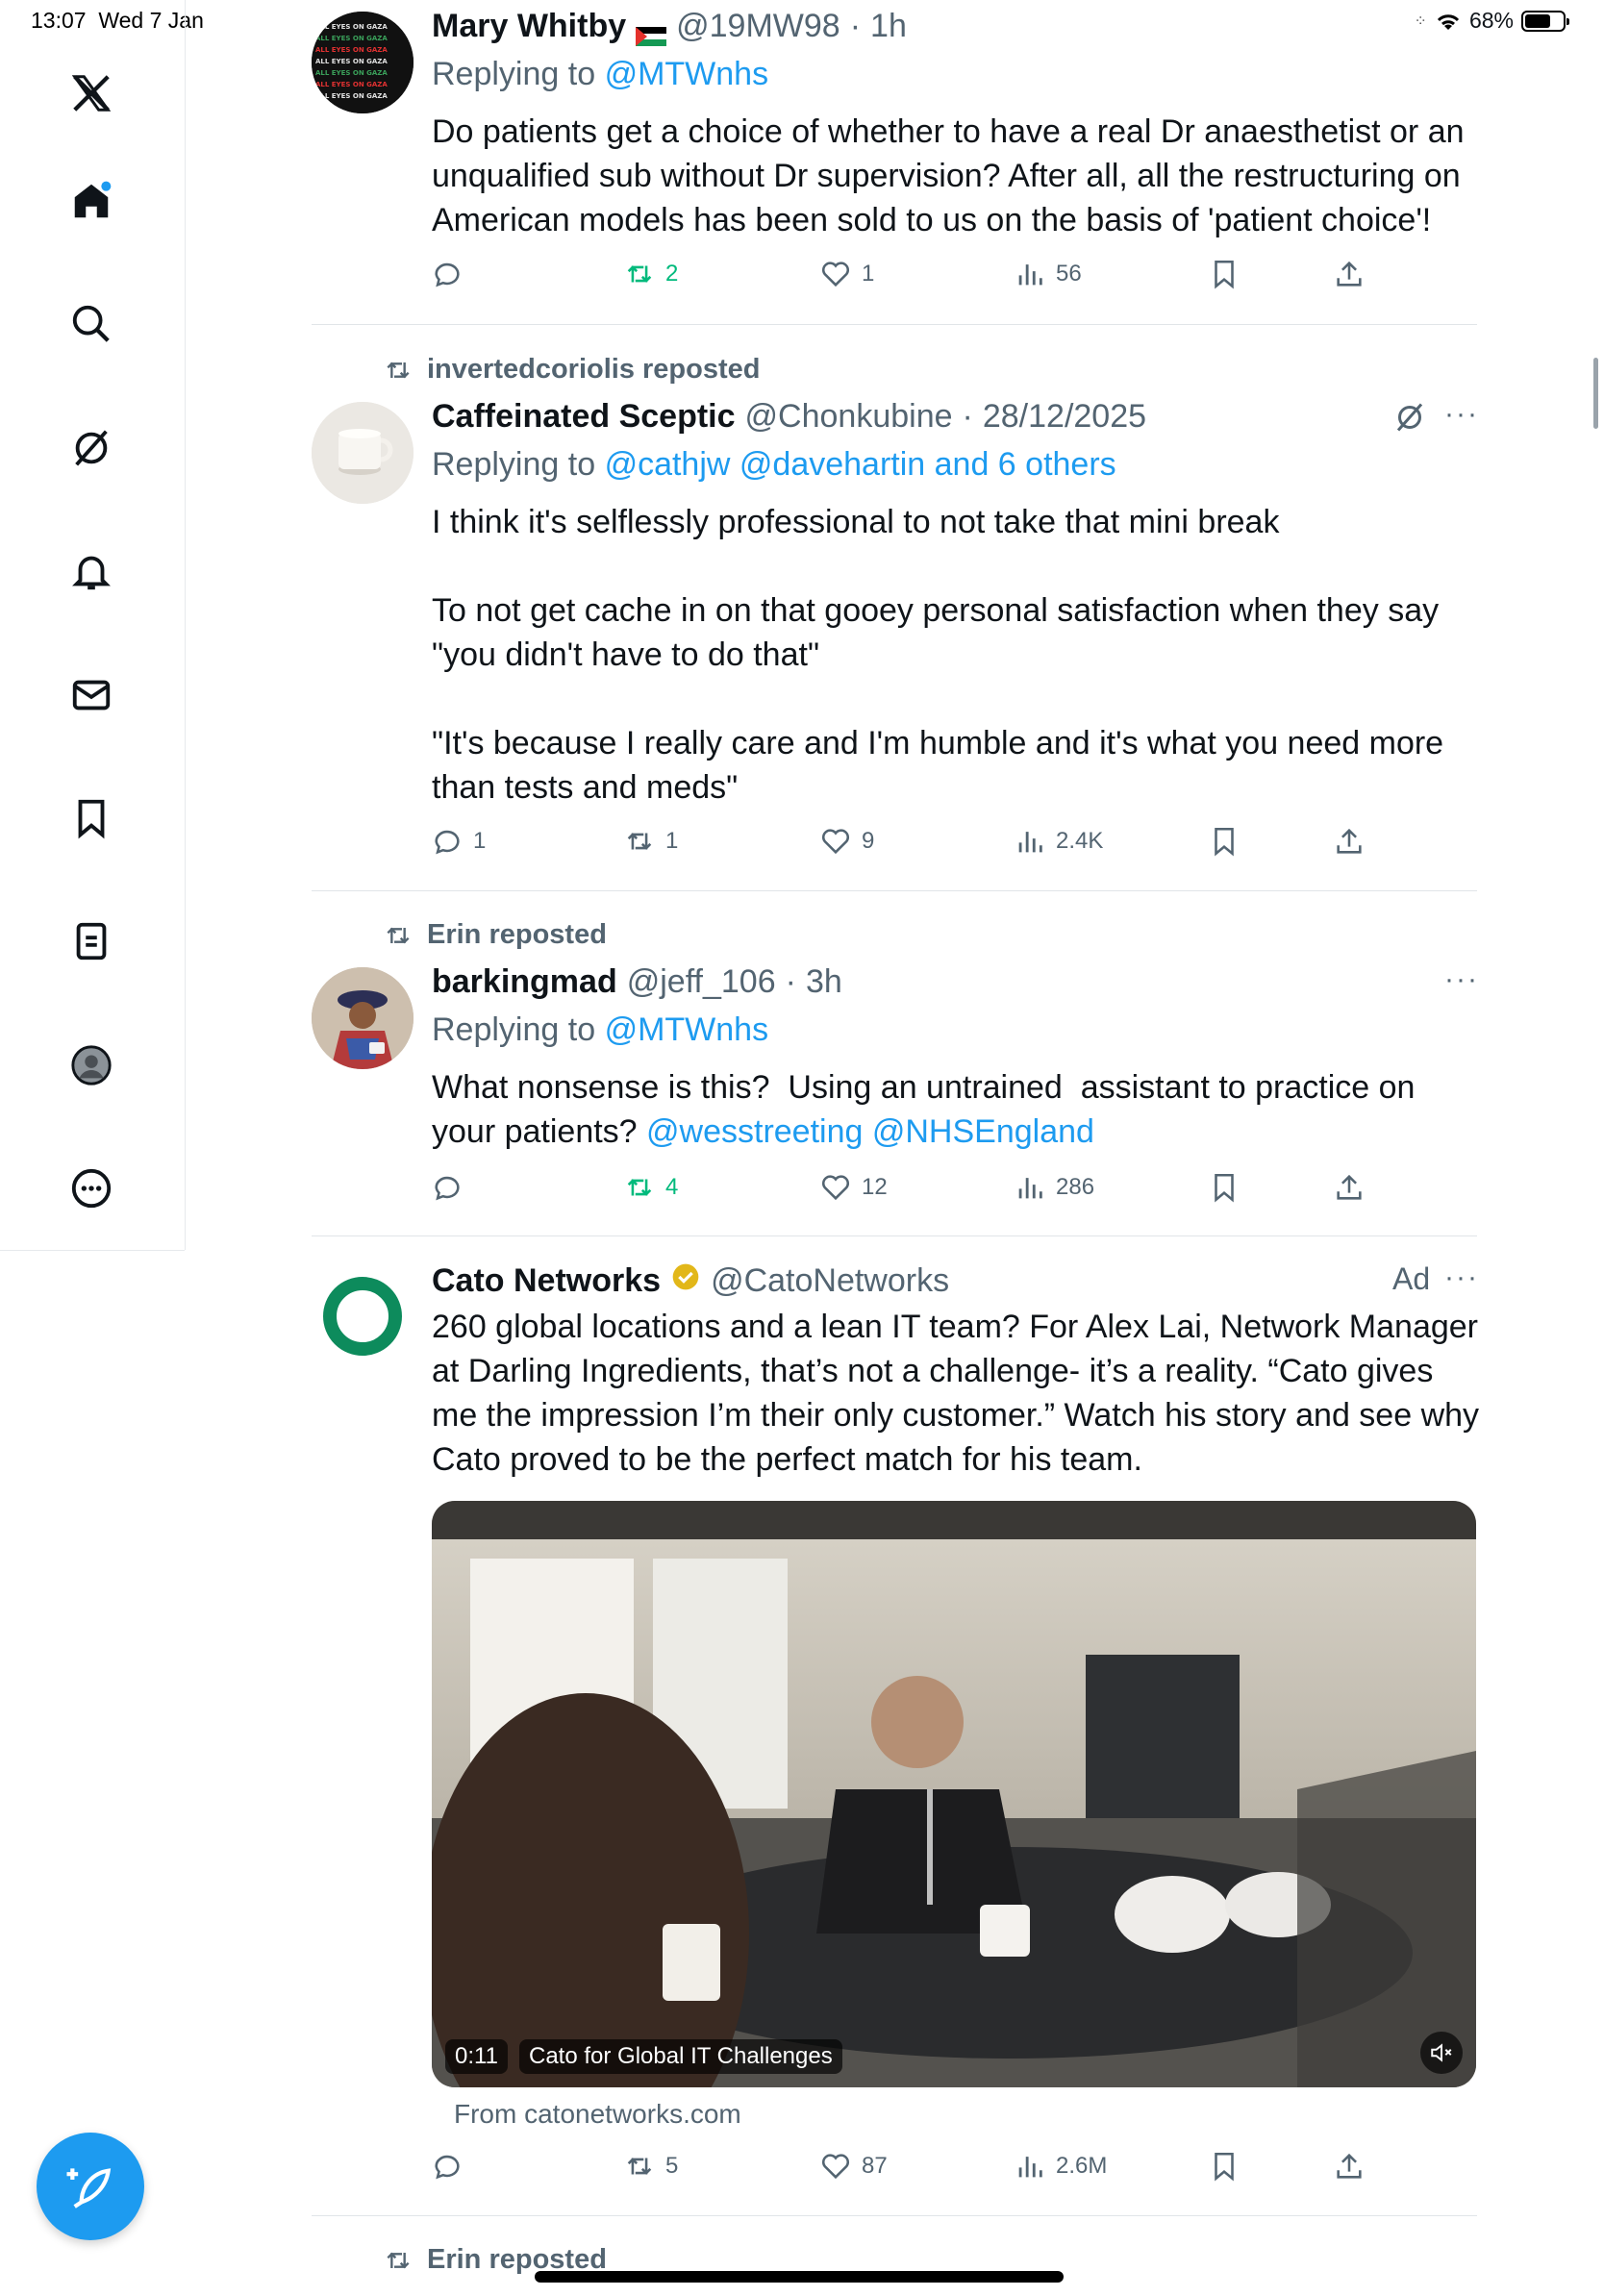 The height and width of the screenshot is (2296, 1604). Describe the element at coordinates (91, 818) in the screenshot. I see `bookmarks-icon` at that location.